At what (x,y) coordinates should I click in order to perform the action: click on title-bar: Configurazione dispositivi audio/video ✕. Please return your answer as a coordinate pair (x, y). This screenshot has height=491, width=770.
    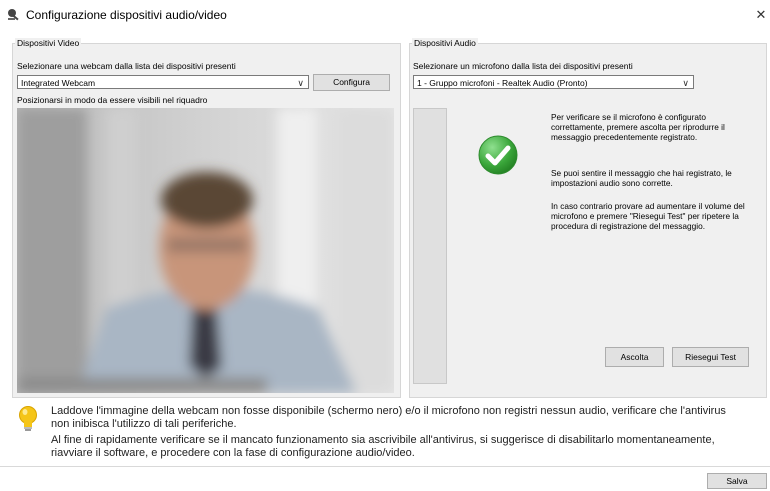
    Looking at the image, I should click on (385, 15).